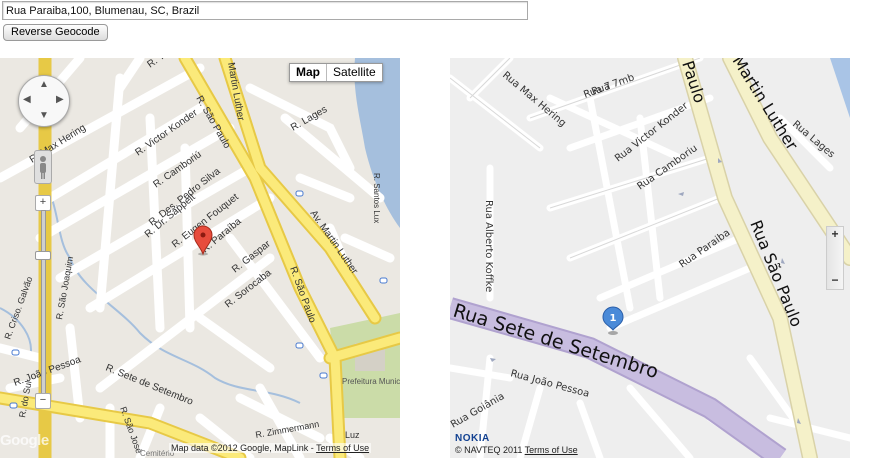  I want to click on street-label-paraiba: Rua Paraiba, so click(704, 248).